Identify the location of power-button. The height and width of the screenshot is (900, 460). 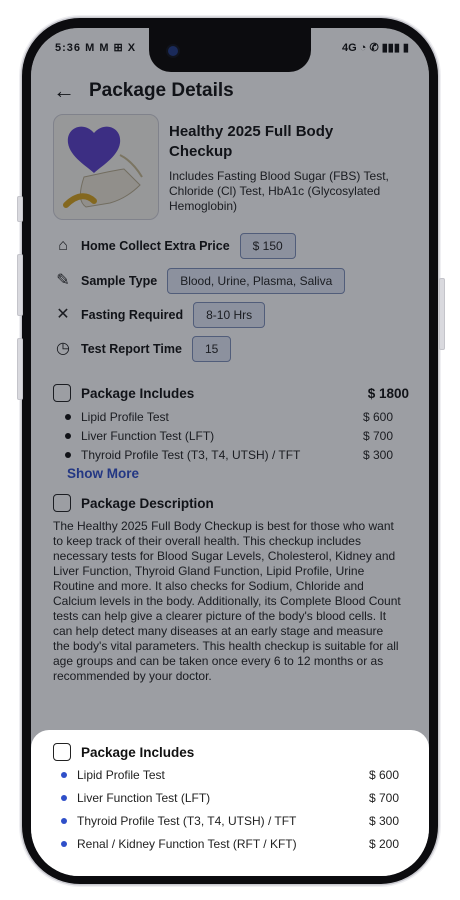
(442, 314).